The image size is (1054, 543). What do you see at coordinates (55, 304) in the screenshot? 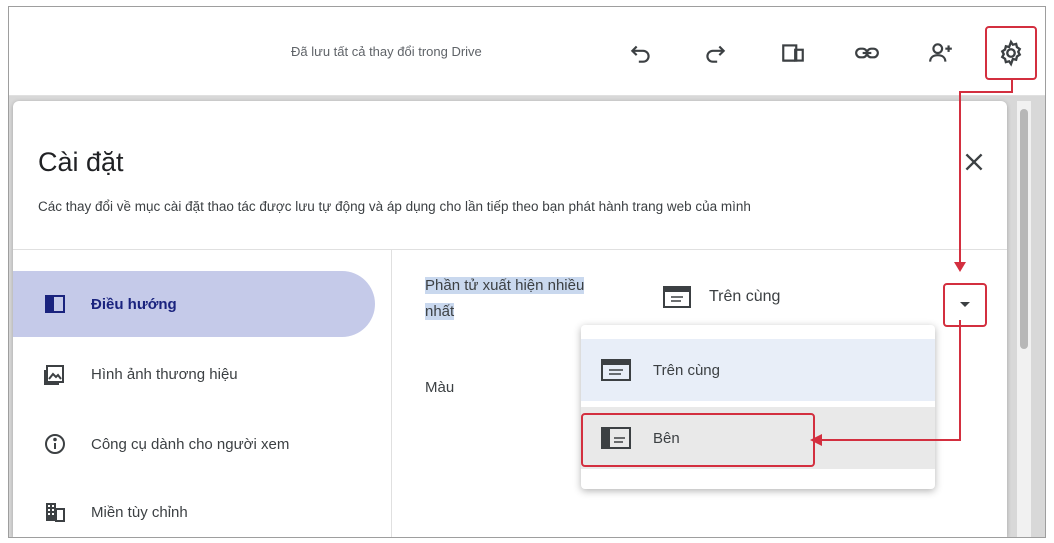
I see `navigation-icon` at bounding box center [55, 304].